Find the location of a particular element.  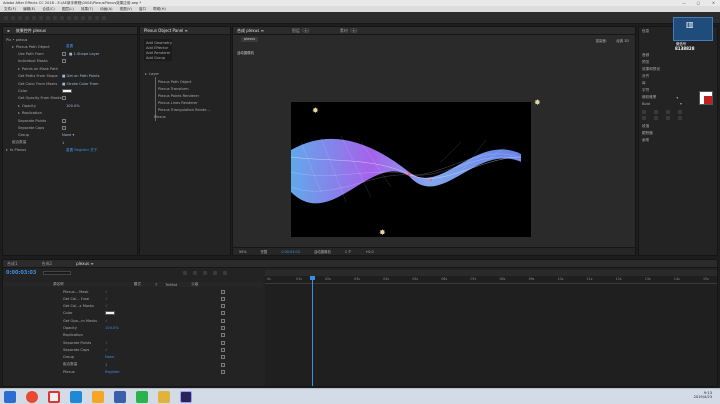

timeline-property-row: Get Opa...m Masks ✓ is located at coordinates (133, 320).